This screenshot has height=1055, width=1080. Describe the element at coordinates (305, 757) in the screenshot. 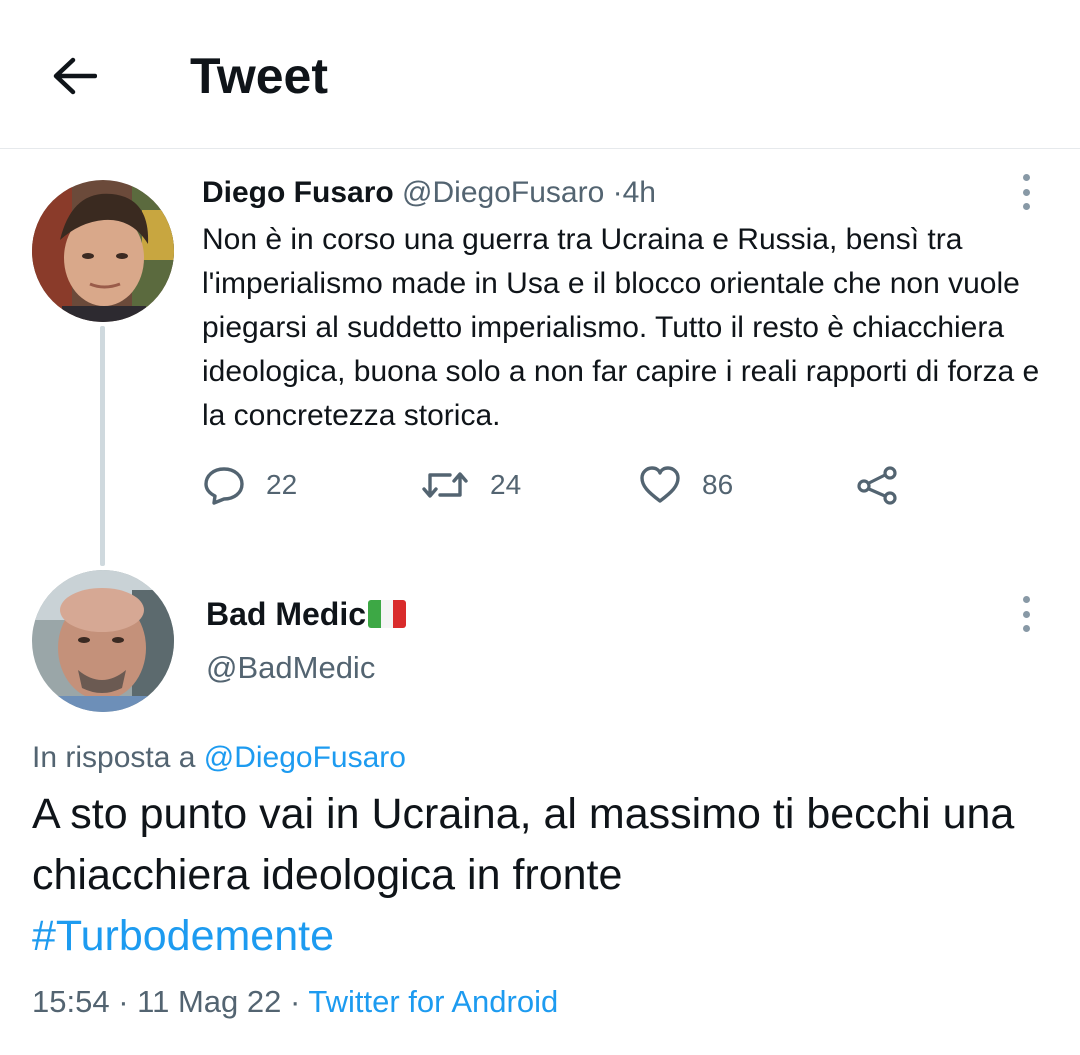

I see `in-reply-handle-link: @DiegoFusaro` at that location.